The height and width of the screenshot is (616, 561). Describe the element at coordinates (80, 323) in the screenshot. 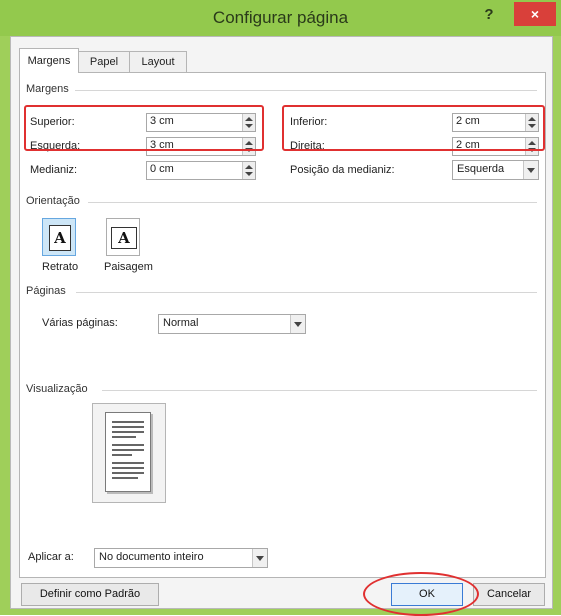

I see `label-varias-paginas: Várias páginas:` at that location.